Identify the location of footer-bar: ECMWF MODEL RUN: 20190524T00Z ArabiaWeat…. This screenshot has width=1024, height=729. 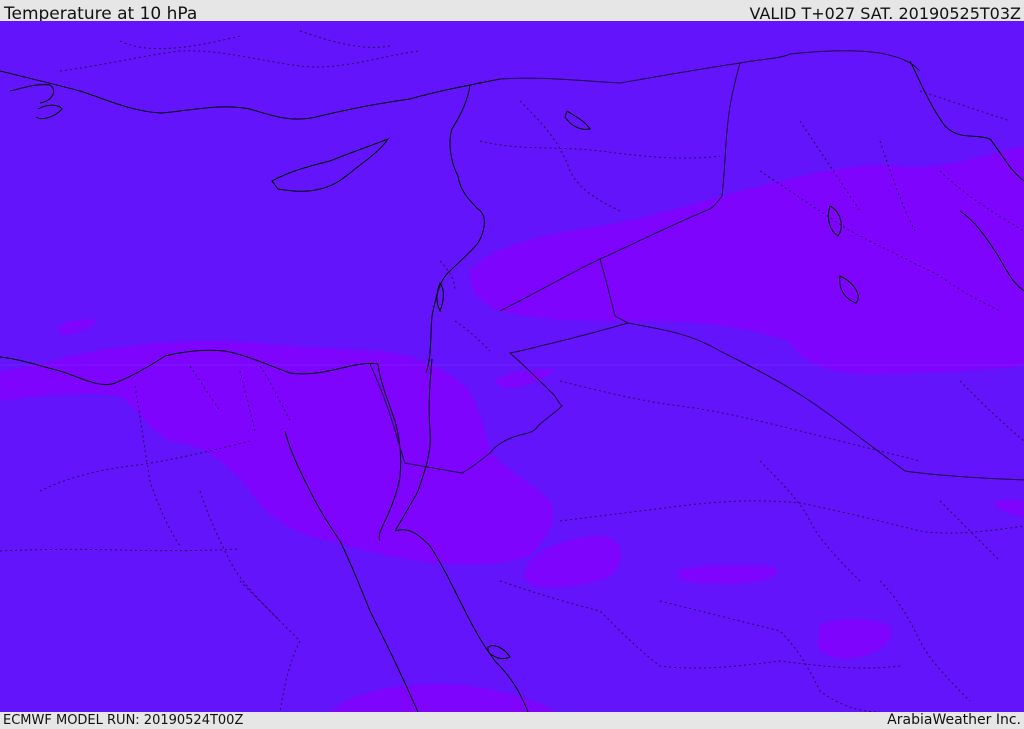
(512, 720).